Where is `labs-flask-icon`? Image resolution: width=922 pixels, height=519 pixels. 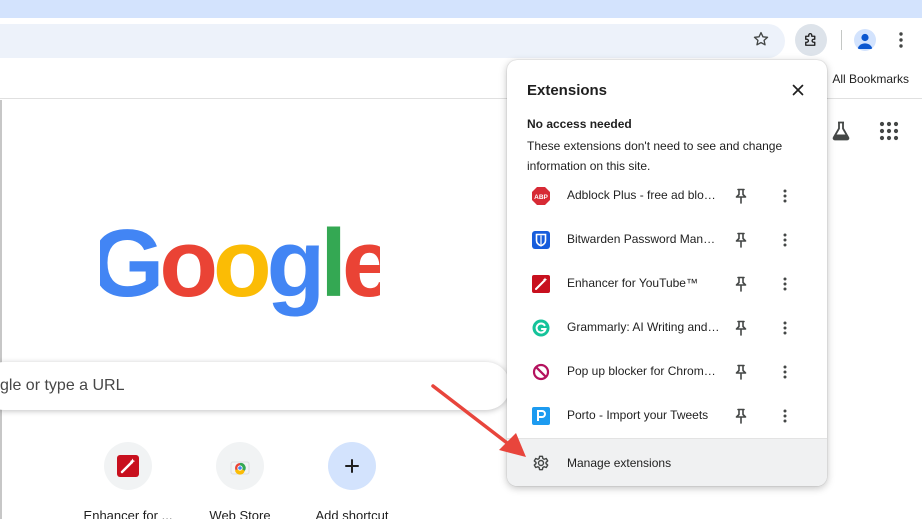 labs-flask-icon is located at coordinates (841, 131).